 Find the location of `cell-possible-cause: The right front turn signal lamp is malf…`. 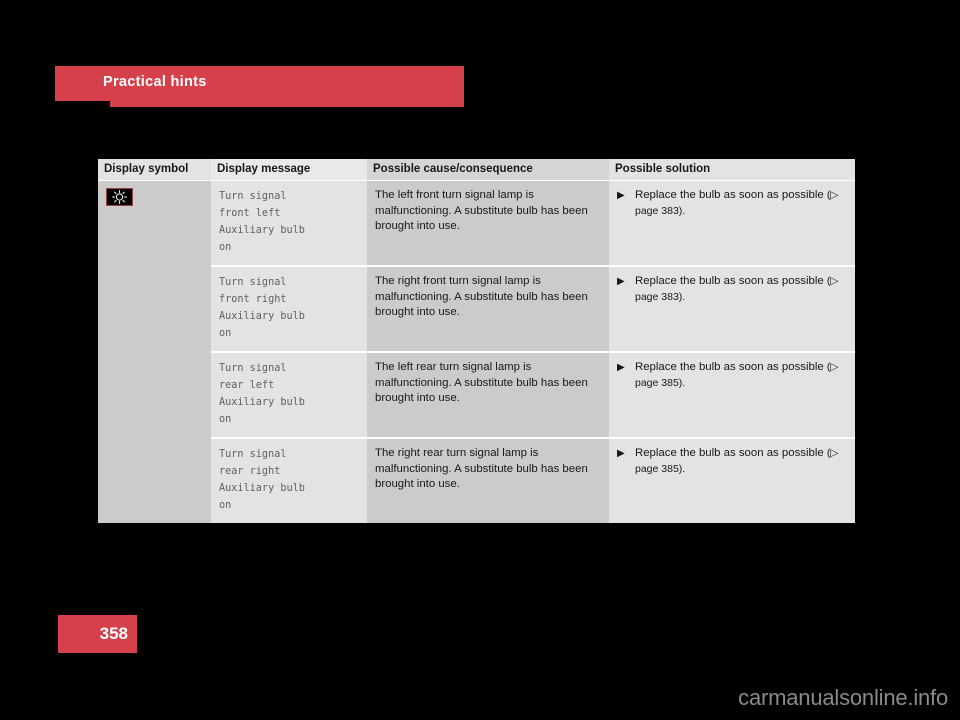

cell-possible-cause: The right front turn signal lamp is malf… is located at coordinates (488, 309).